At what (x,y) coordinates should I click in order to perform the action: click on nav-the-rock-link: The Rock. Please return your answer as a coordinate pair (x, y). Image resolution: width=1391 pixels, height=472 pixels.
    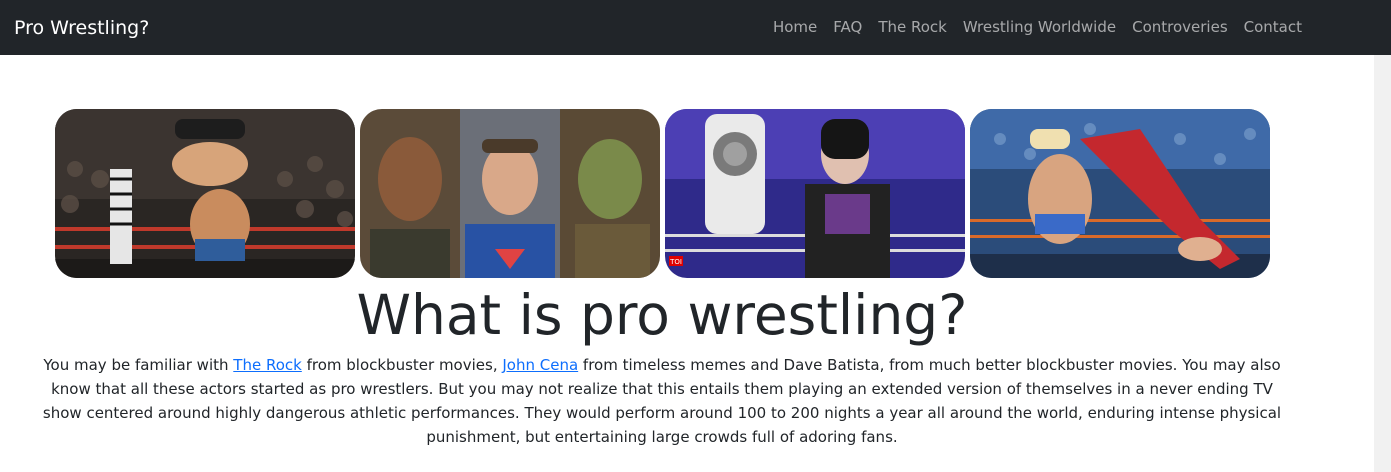
    Looking at the image, I should click on (912, 27).